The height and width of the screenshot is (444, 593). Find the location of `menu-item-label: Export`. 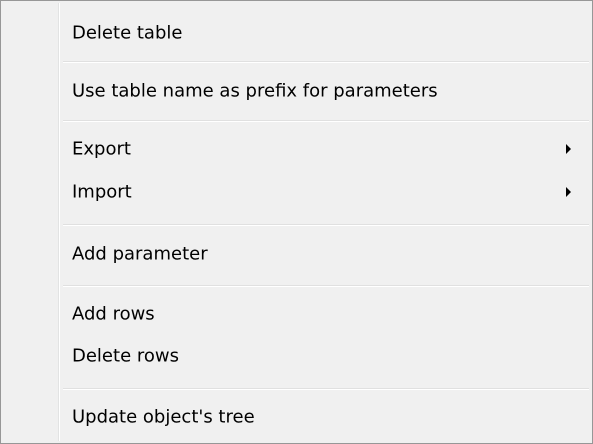

menu-item-label: Export is located at coordinates (101, 149).